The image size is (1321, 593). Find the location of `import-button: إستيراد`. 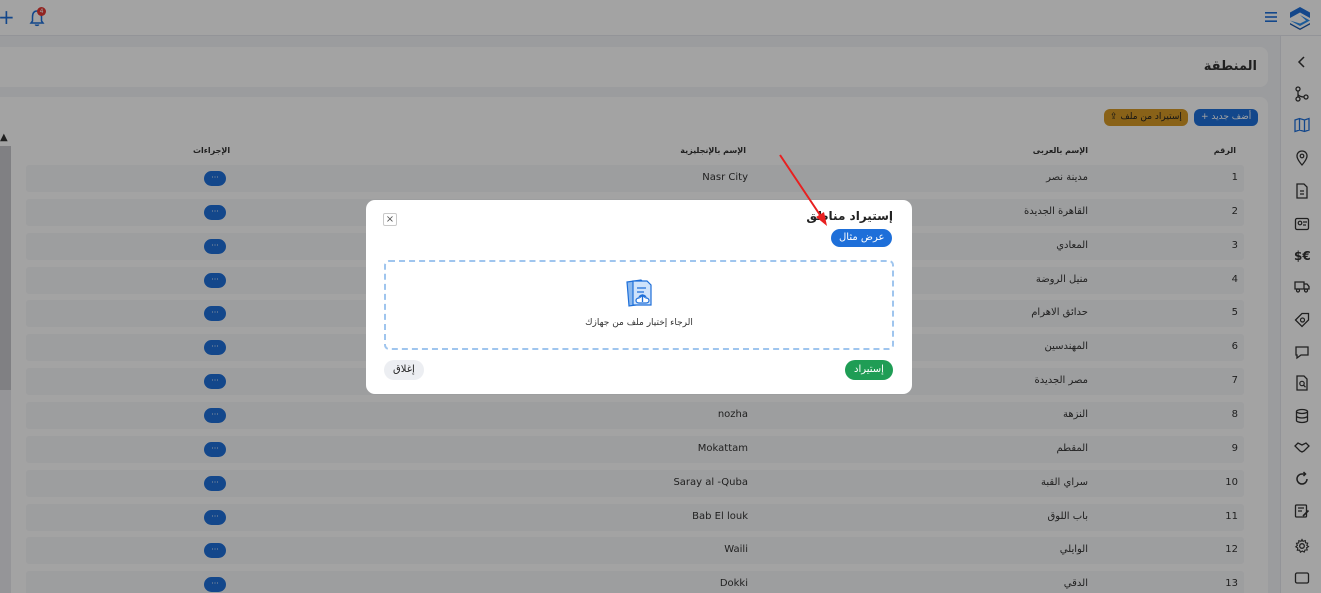

import-button: إستيراد is located at coordinates (869, 370).